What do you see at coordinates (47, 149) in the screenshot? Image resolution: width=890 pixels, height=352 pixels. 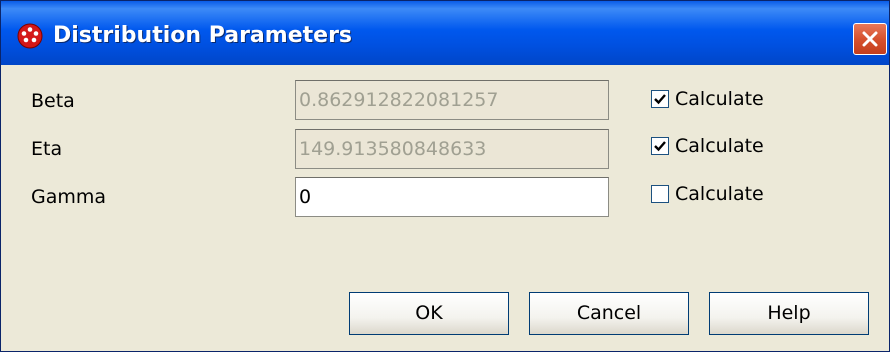 I see `eta-label: Eta` at bounding box center [47, 149].